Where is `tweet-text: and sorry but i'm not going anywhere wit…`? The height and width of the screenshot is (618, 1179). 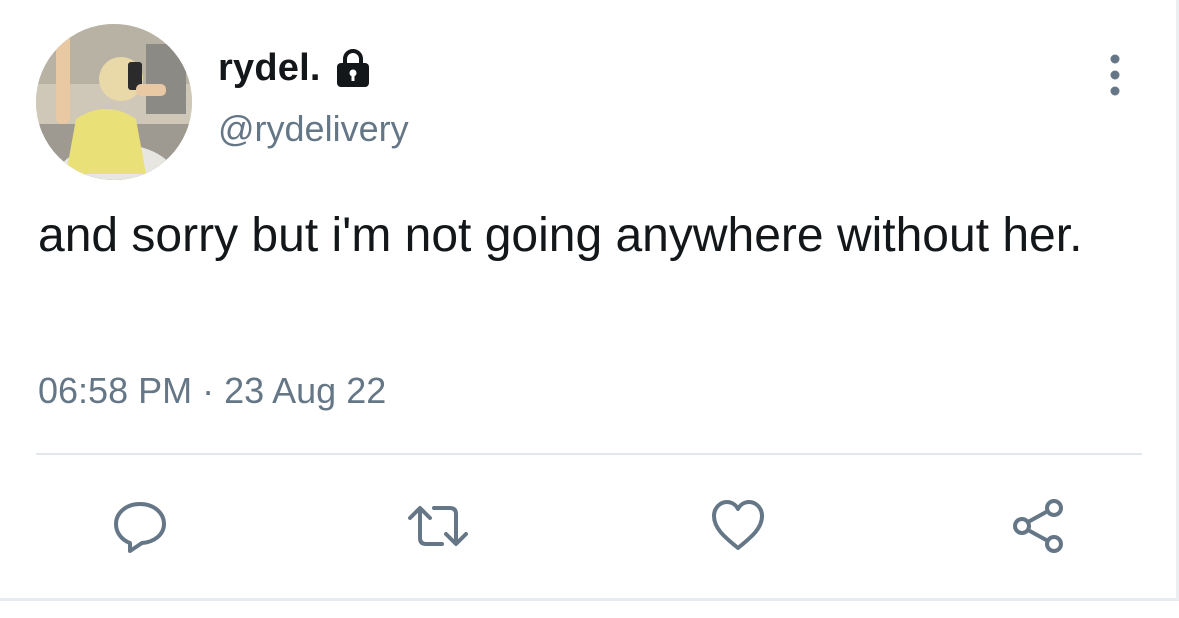
tweet-text: and sorry but i'm not going anywhere wit… is located at coordinates (560, 235).